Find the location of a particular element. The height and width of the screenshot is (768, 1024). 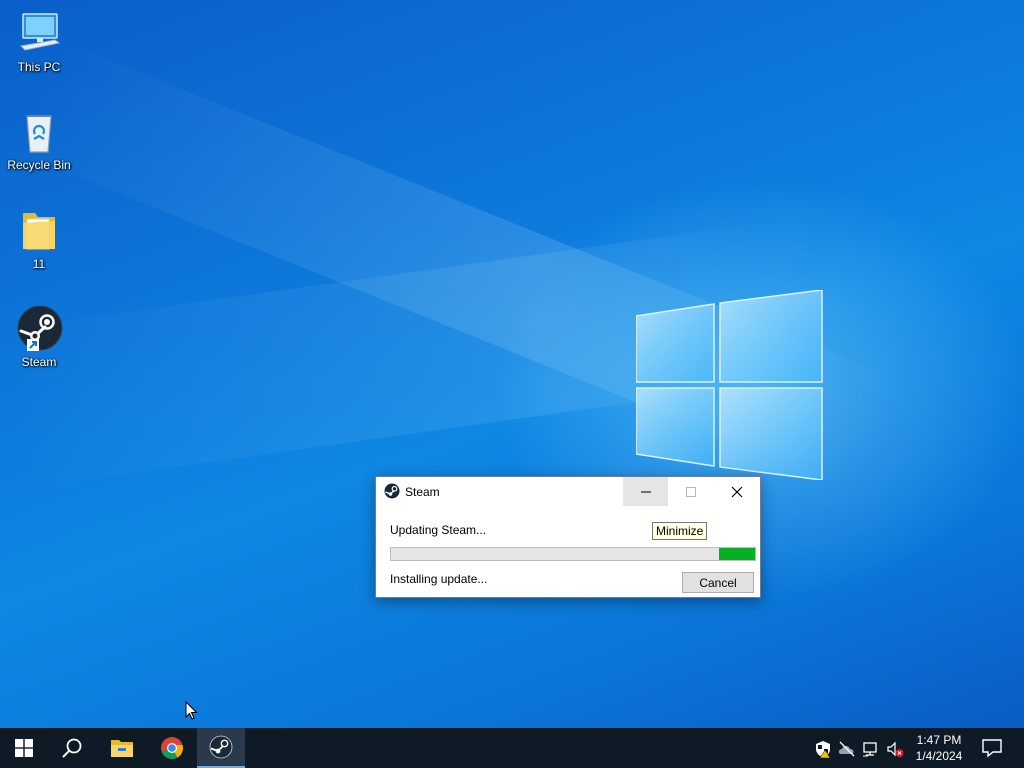

desktop-icon-this-pc: This PC is located at coordinates (39, 42).